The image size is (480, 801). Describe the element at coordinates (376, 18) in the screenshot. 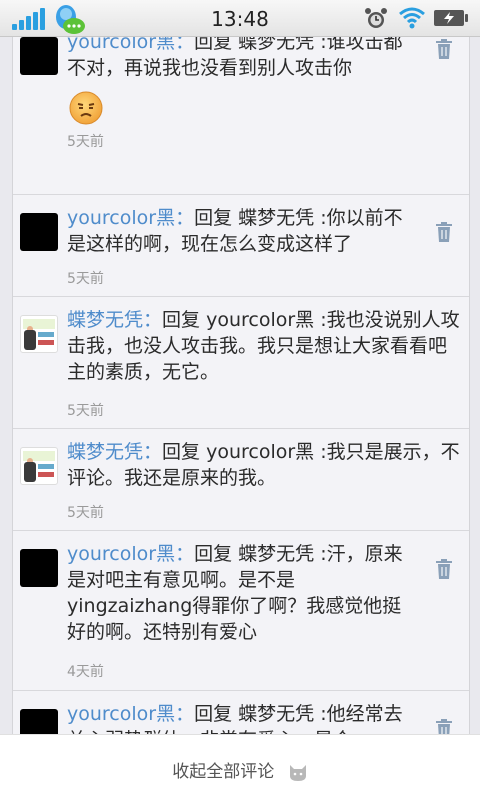

I see `alarm-icon` at that location.